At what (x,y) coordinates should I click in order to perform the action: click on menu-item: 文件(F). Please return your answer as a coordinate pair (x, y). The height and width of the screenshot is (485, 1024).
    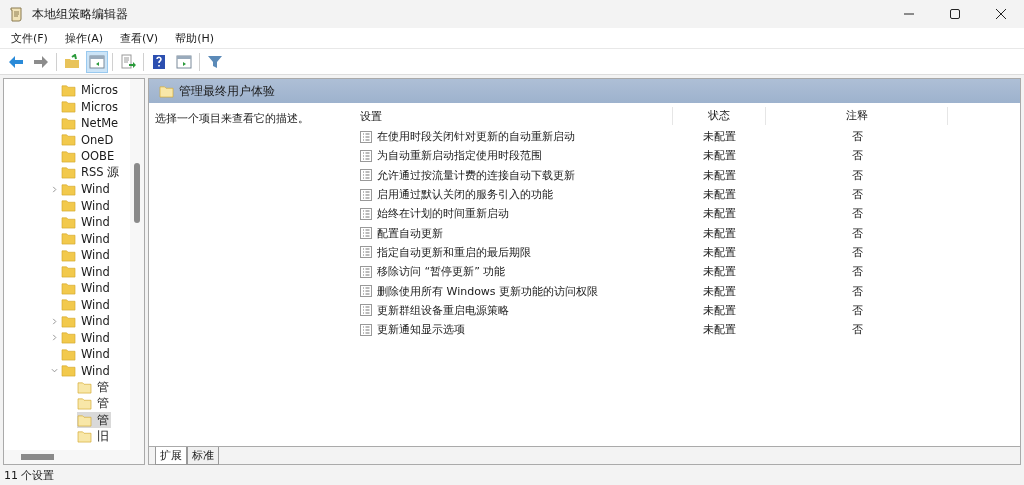
    Looking at the image, I should click on (29, 38).